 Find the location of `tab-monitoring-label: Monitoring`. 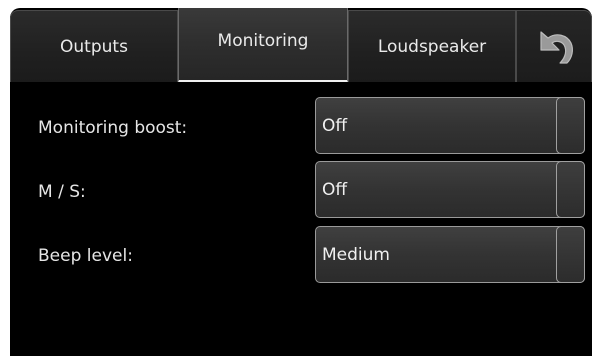

tab-monitoring-label: Monitoring is located at coordinates (263, 40).